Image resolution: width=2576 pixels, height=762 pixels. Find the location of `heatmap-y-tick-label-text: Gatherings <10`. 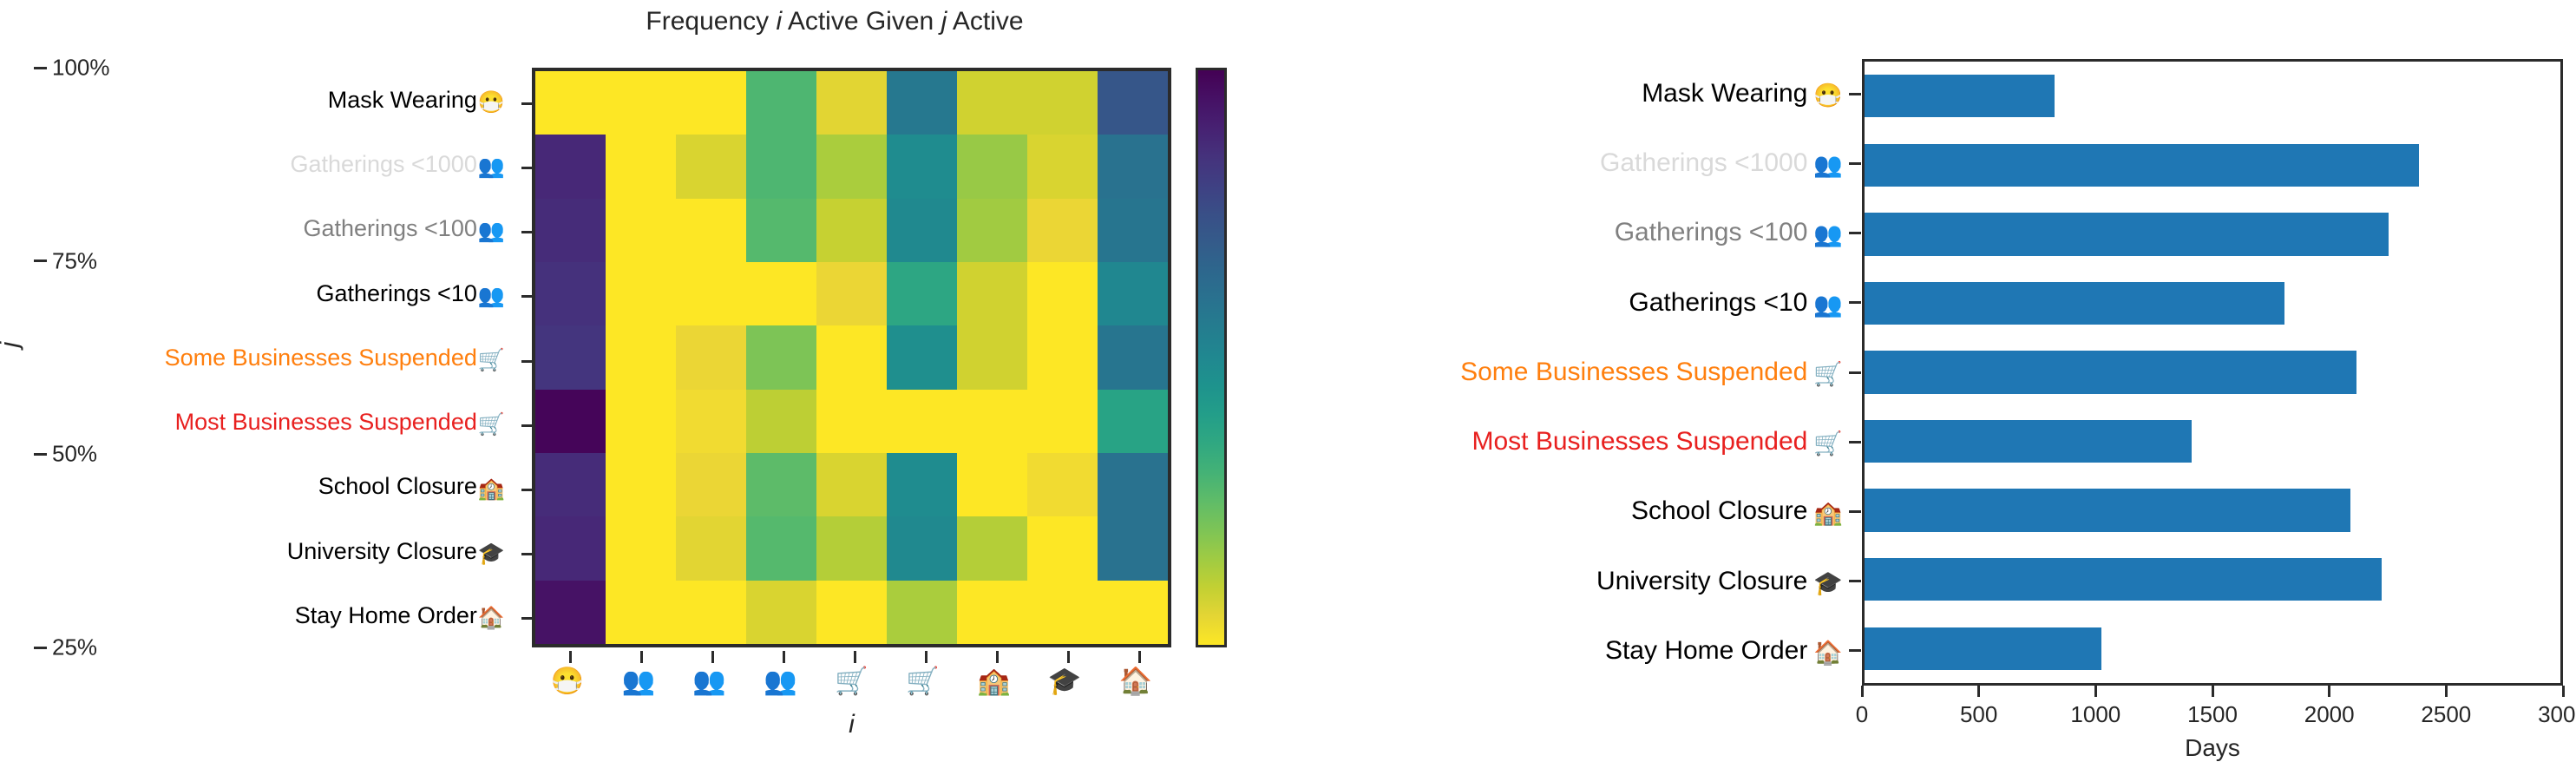

heatmap-y-tick-label-text: Gatherings <10 is located at coordinates (396, 292).